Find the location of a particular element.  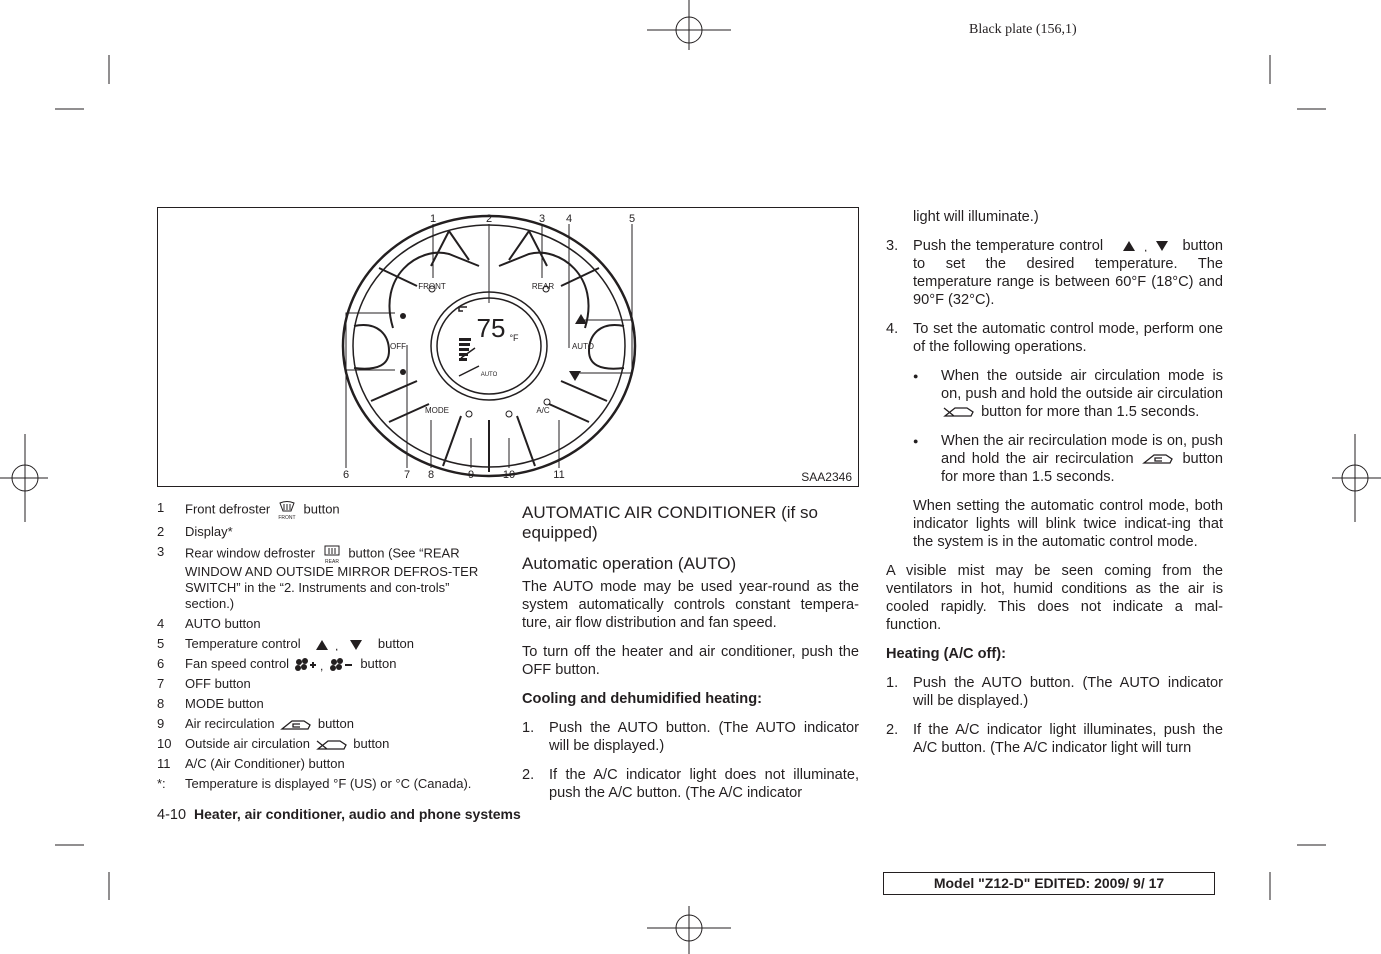

display-temp: 75 is located at coordinates (491, 328).